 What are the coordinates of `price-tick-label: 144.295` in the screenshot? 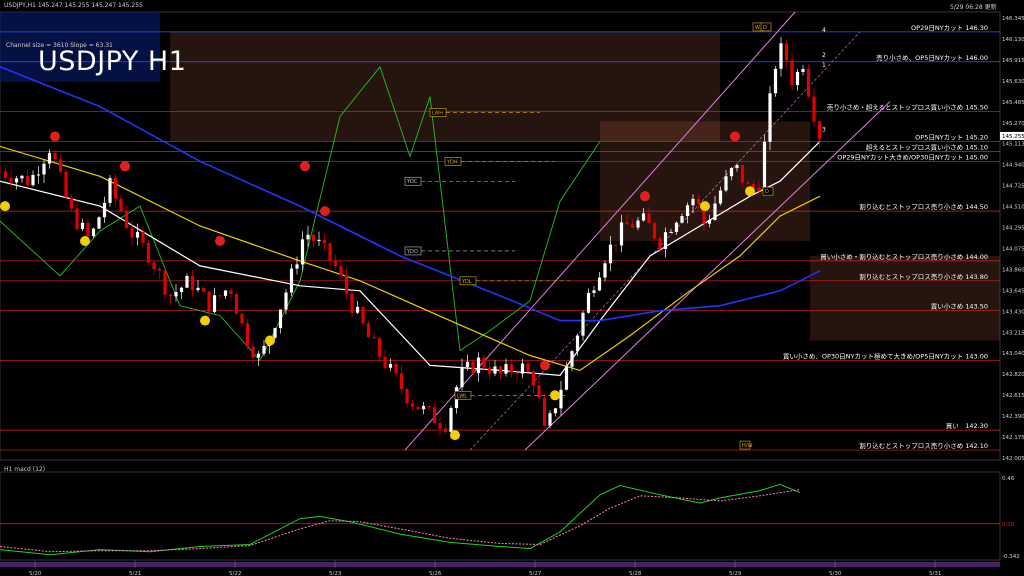 It's located at (1013, 229).